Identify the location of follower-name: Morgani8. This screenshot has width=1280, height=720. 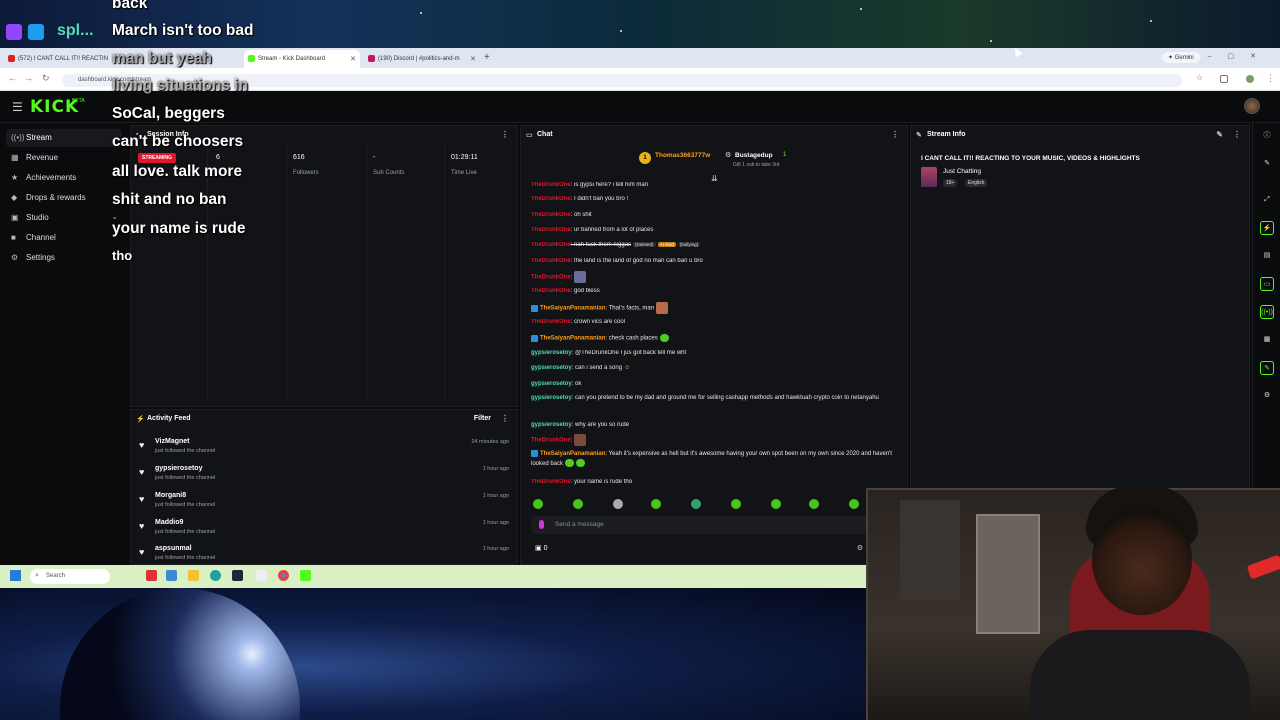
(170, 495).